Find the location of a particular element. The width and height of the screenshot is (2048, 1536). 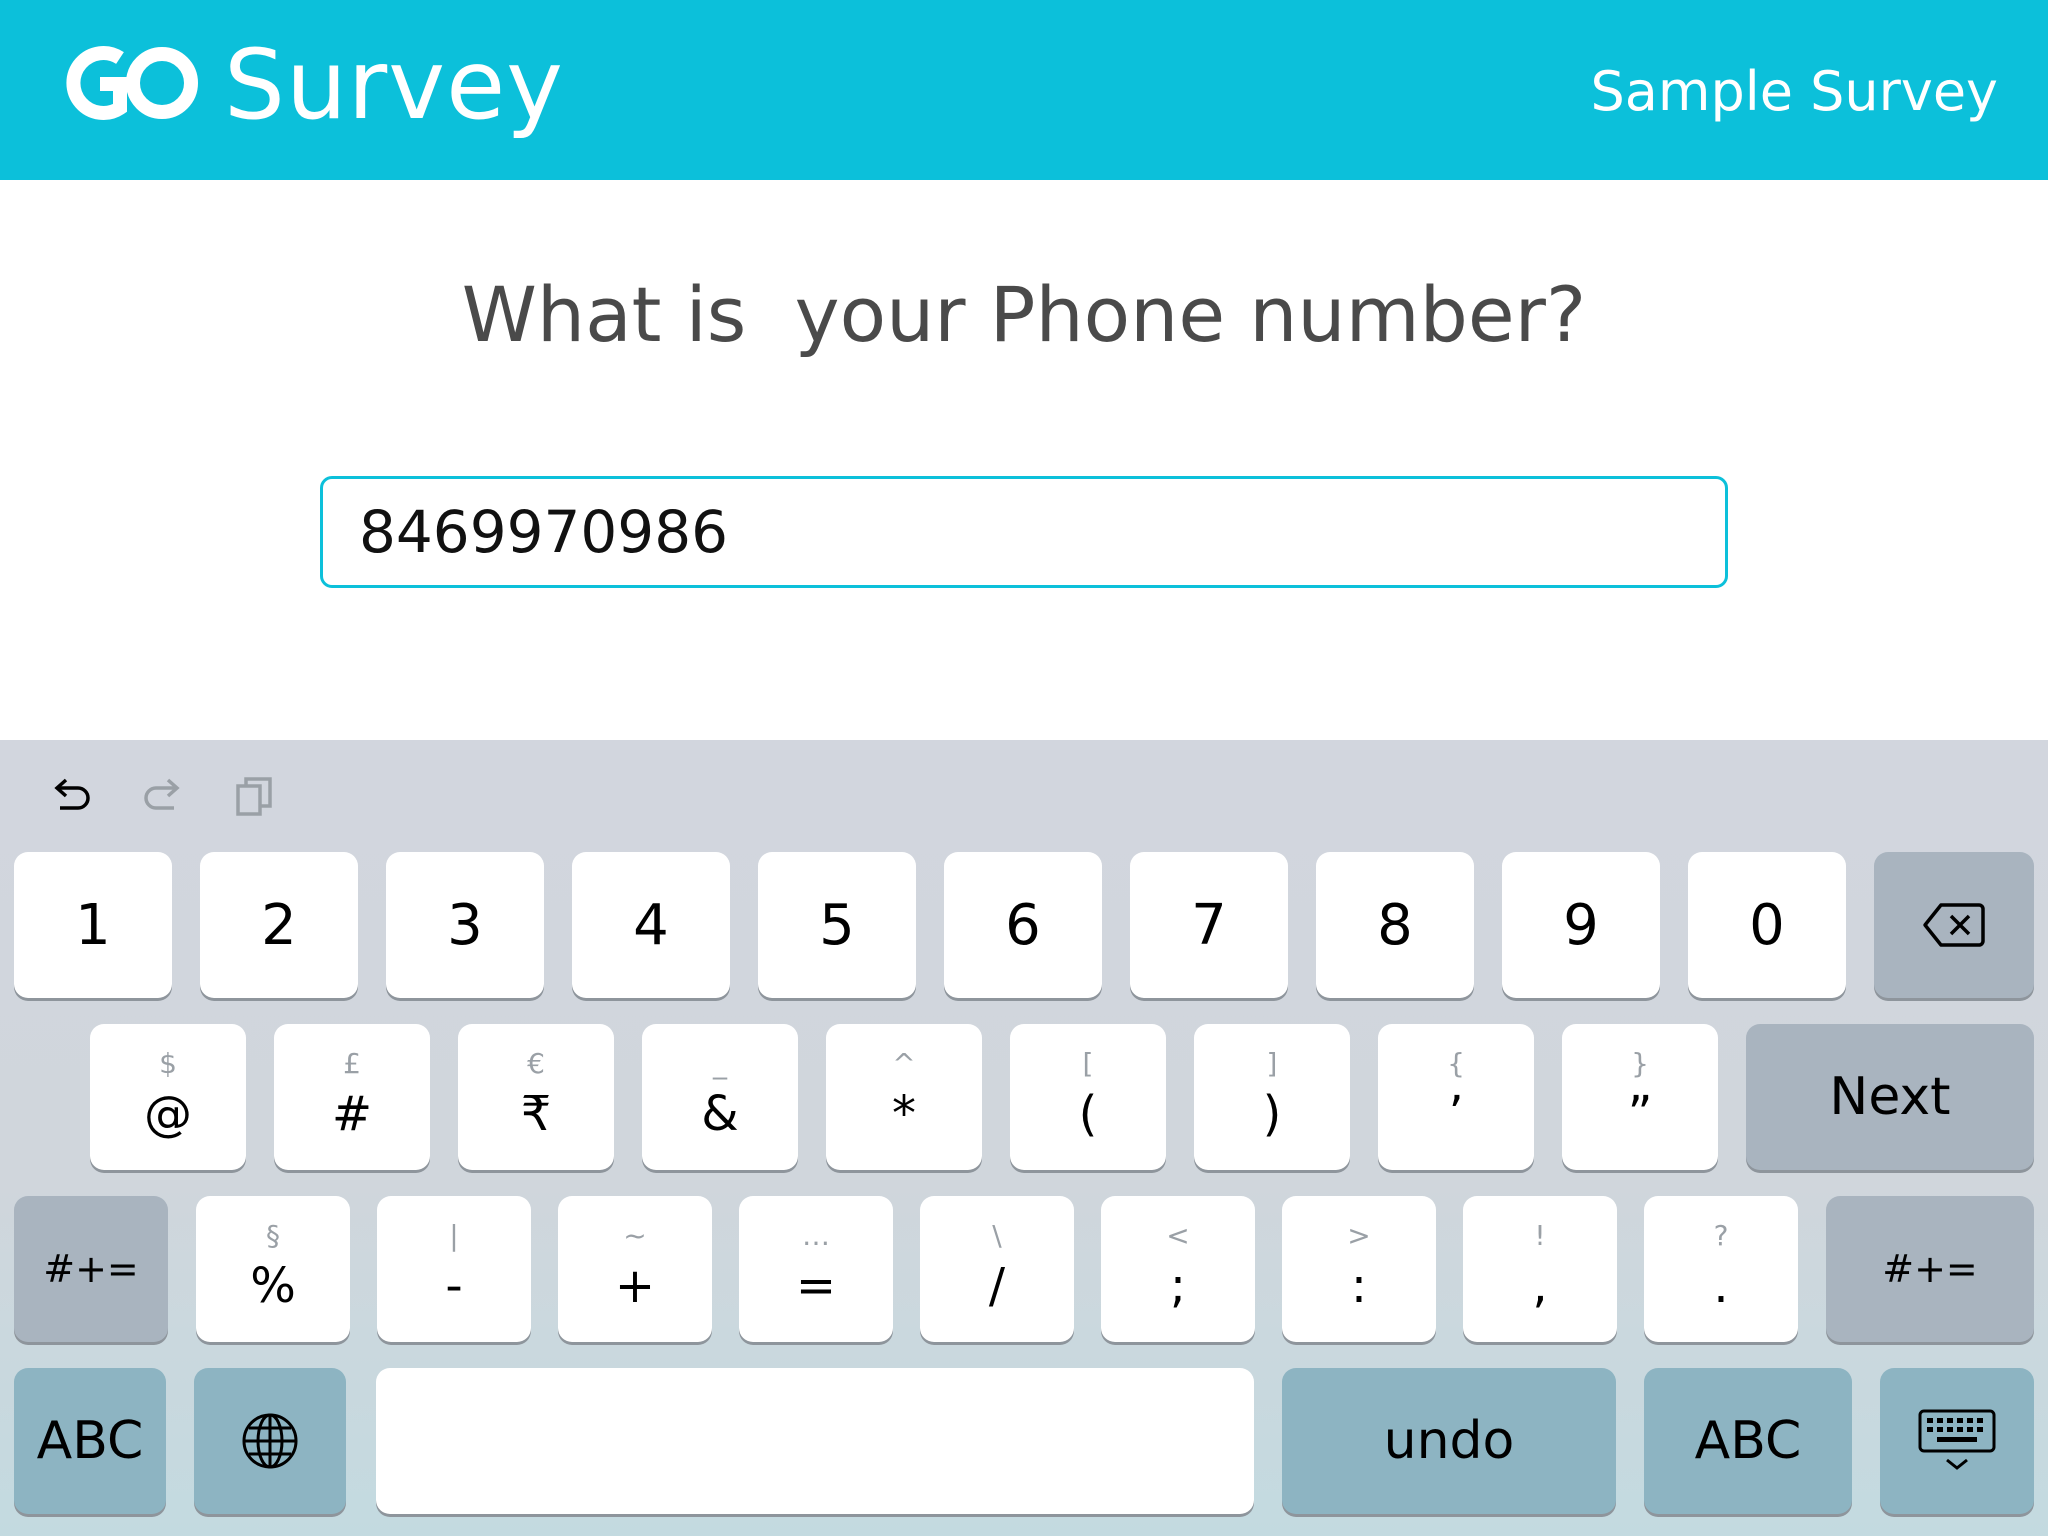

key-apostrophe: {’ is located at coordinates (1456, 1097).